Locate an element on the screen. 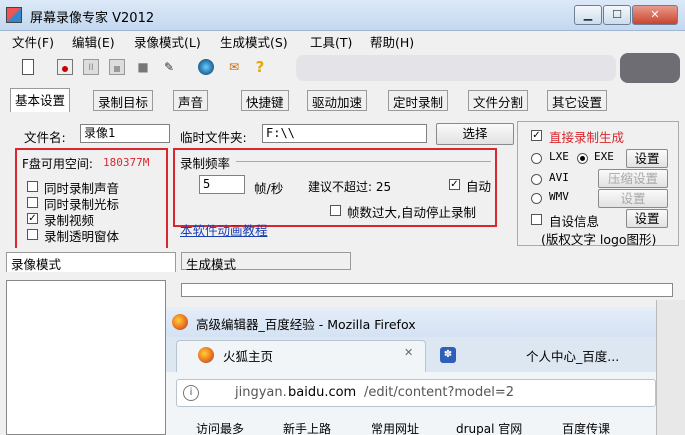 The image size is (685, 435). title-bar: 屏幕录像专家 V2012 ▁ ☐ ✕ is located at coordinates (342, 15).